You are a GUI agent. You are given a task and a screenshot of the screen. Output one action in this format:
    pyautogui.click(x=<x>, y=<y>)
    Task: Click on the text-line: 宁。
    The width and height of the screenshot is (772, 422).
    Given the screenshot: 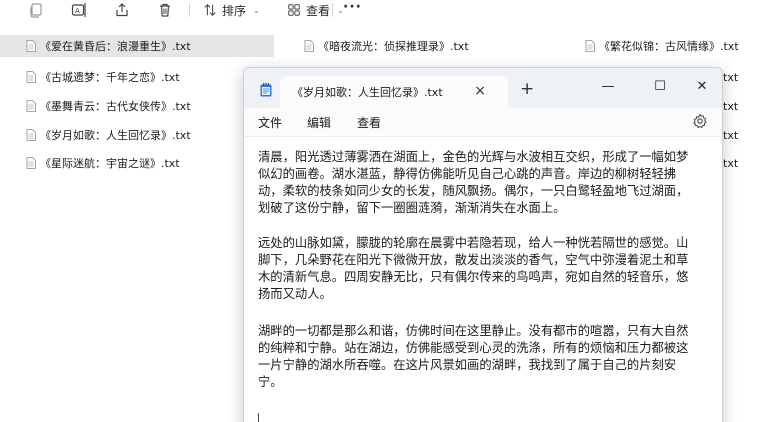 What is the action you would take?
    pyautogui.click(x=270, y=382)
    